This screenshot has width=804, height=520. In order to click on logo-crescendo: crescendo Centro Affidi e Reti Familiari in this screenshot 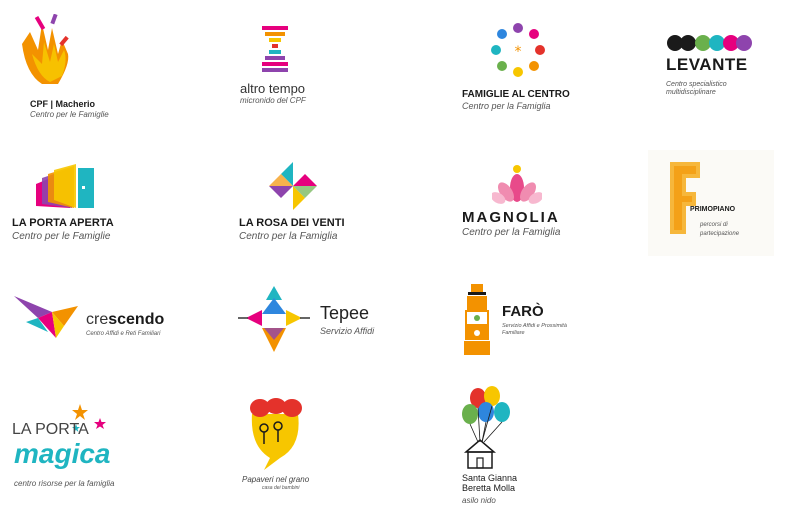, I will do `click(92, 320)`.